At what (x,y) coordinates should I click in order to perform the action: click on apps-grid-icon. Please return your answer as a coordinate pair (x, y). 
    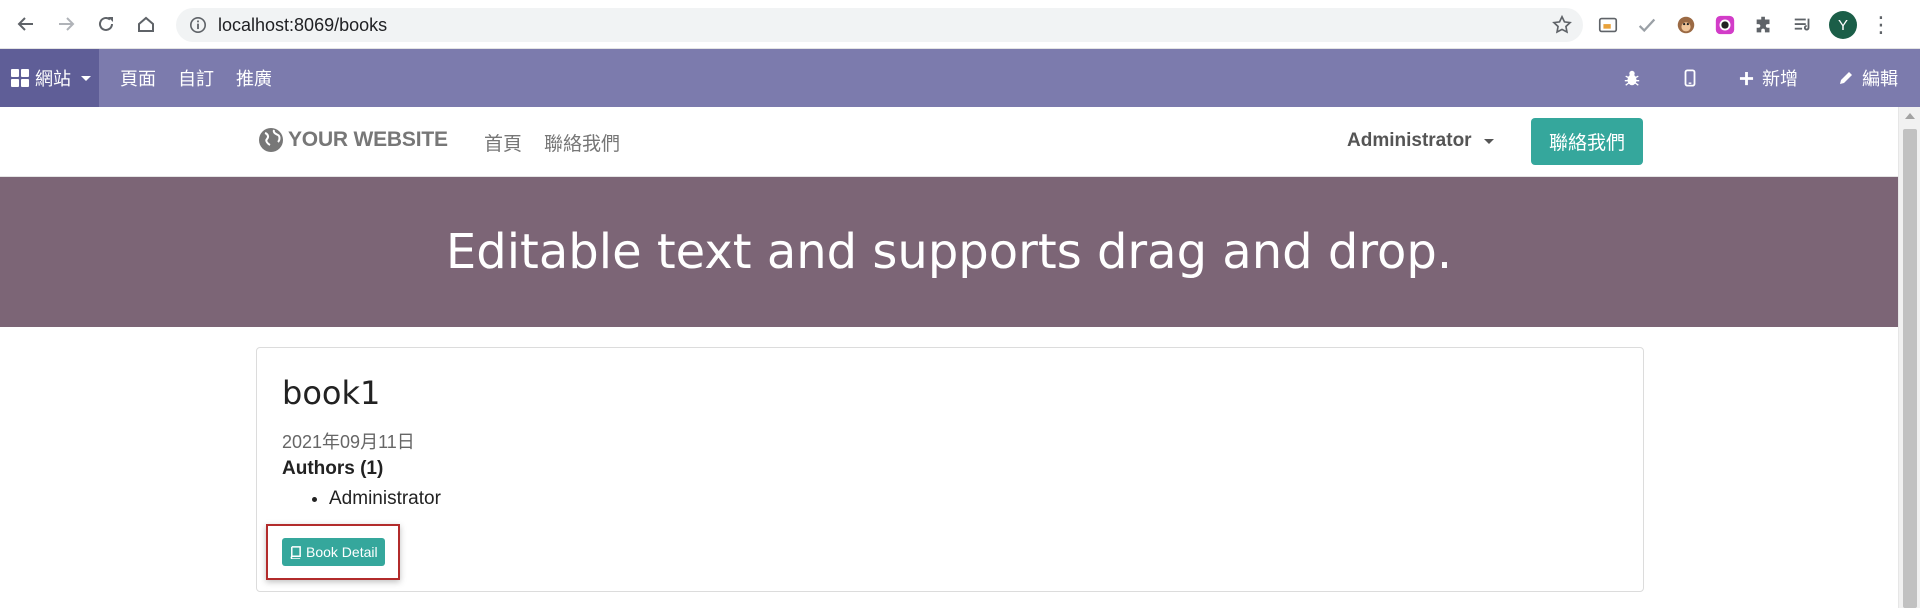
    Looking at the image, I should click on (20, 78).